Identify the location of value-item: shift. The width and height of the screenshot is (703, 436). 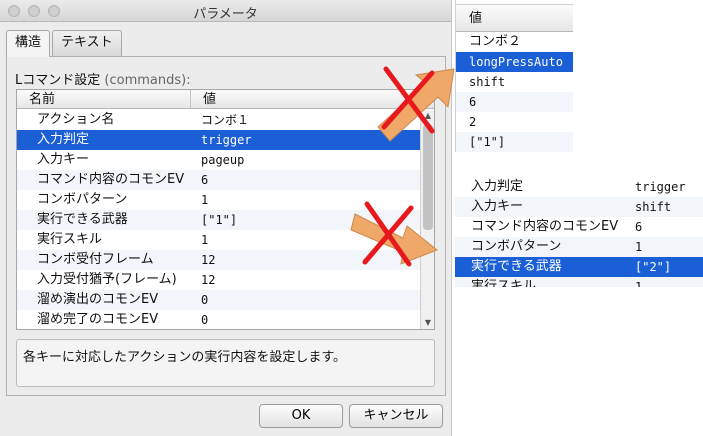
(514, 82).